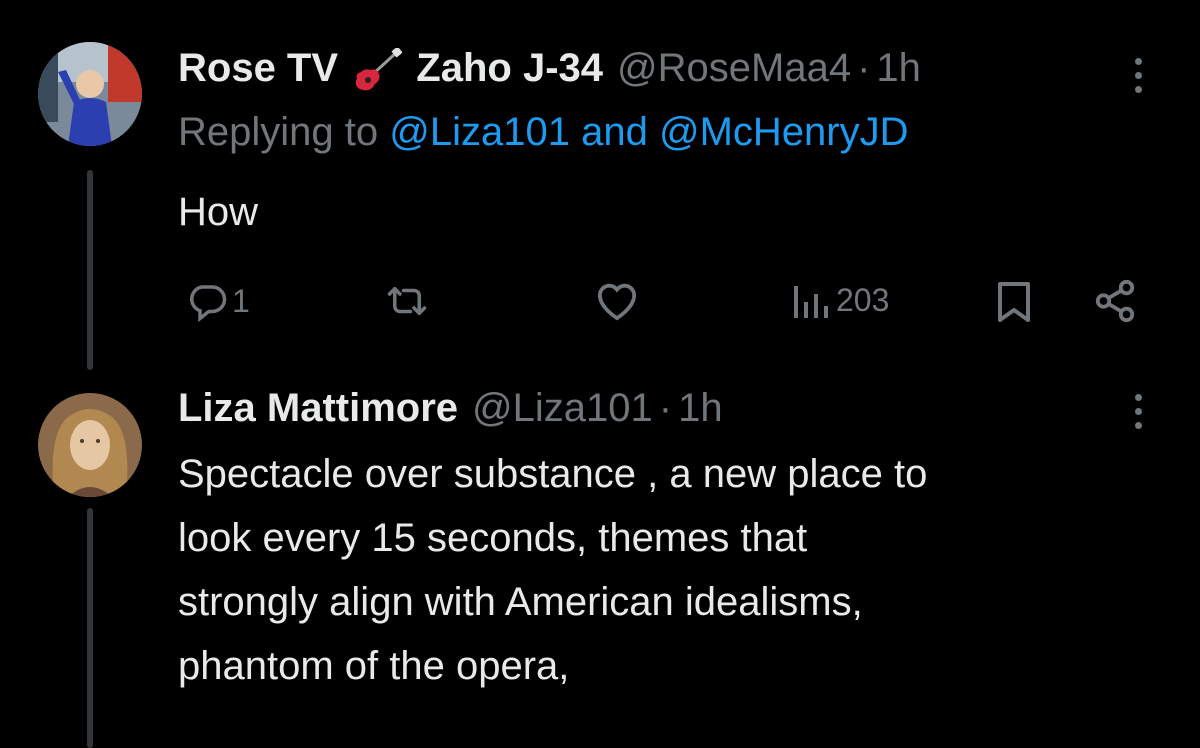  Describe the element at coordinates (90, 270) in the screenshot. I see `thread-line-top` at that location.